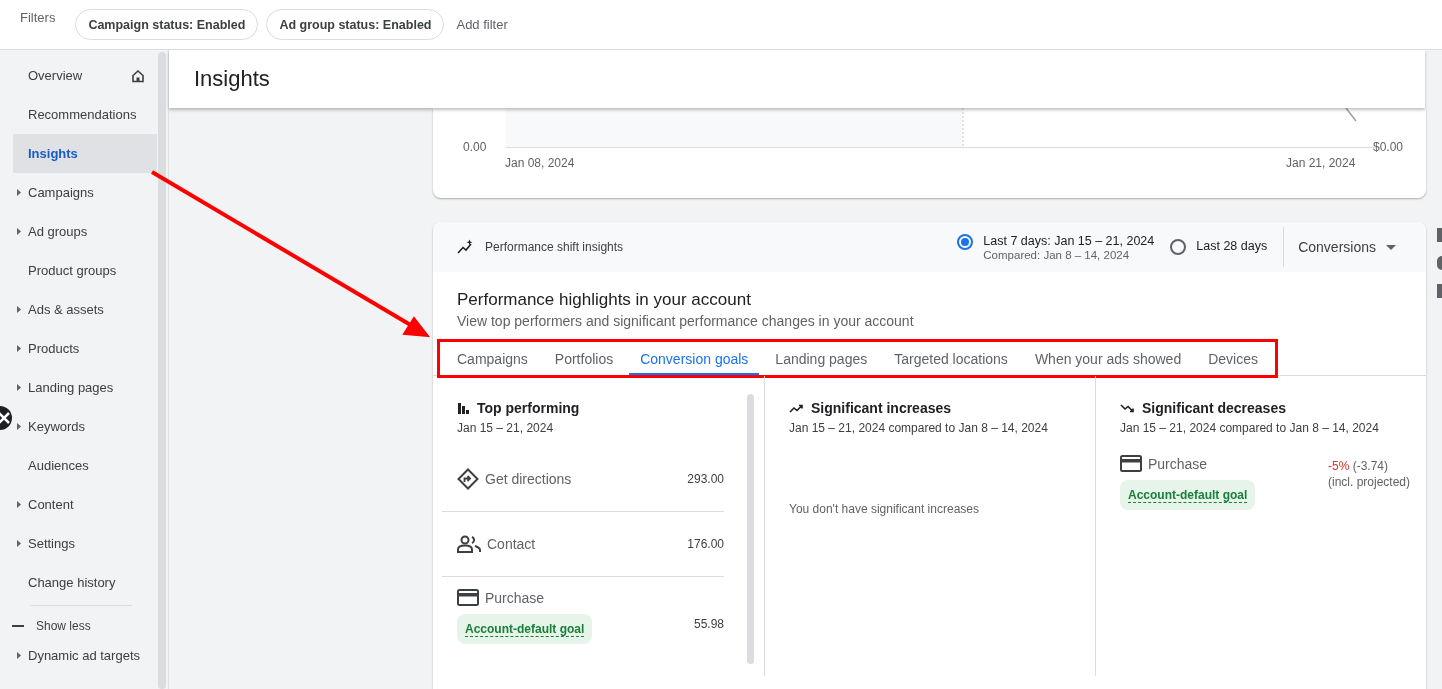 This screenshot has height=689, width=1442. I want to click on empty-message: You don't have significant increases, so click(884, 509).